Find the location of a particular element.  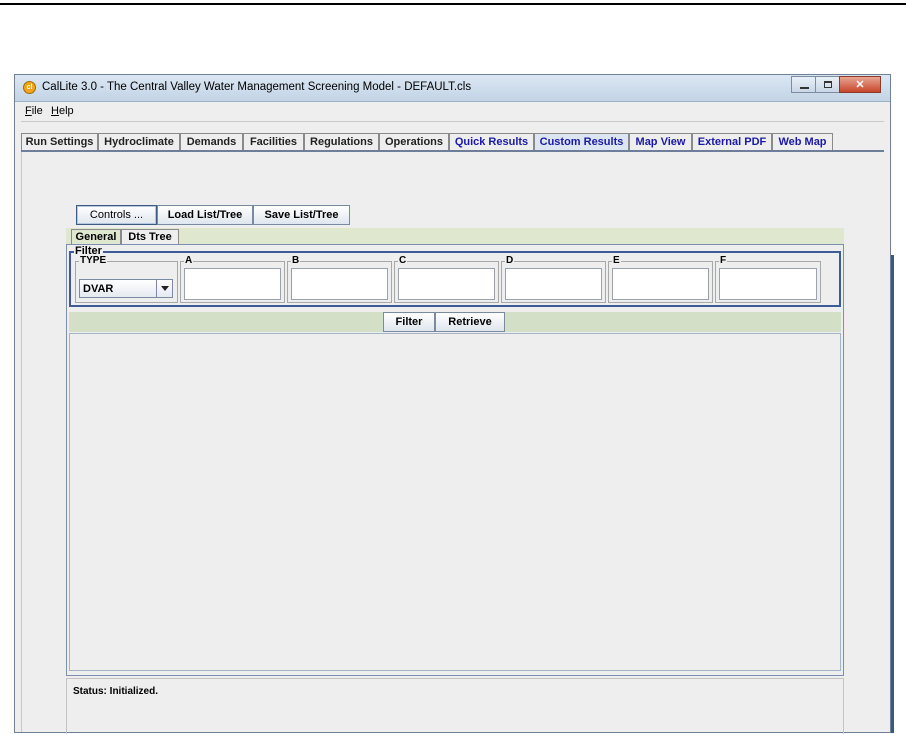

filter-a-input is located at coordinates (232, 284).